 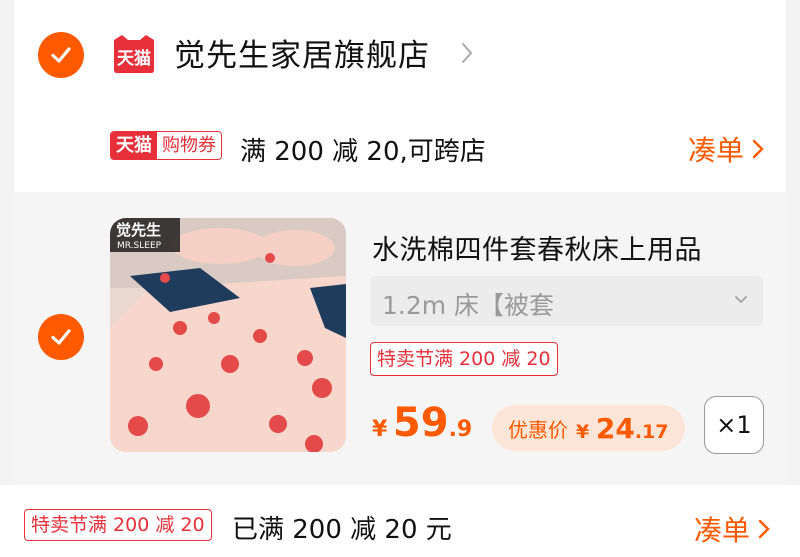 I want to click on coupon-row: 天猫 购物券 满 200 减 20,可跨店 凑单, so click(x=400, y=147).